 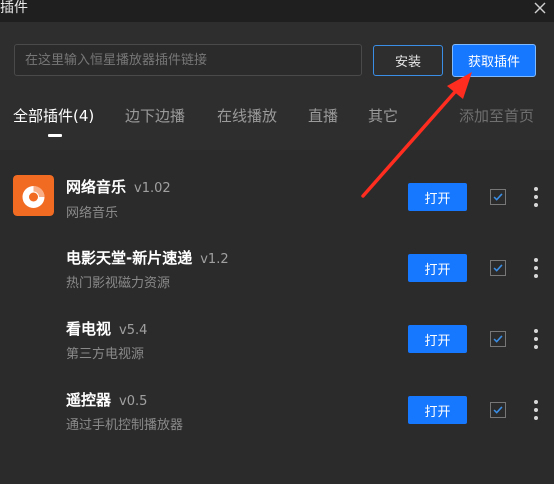 What do you see at coordinates (53, 116) in the screenshot?
I see `tab-all-plugins: 全部插件(4)` at bounding box center [53, 116].